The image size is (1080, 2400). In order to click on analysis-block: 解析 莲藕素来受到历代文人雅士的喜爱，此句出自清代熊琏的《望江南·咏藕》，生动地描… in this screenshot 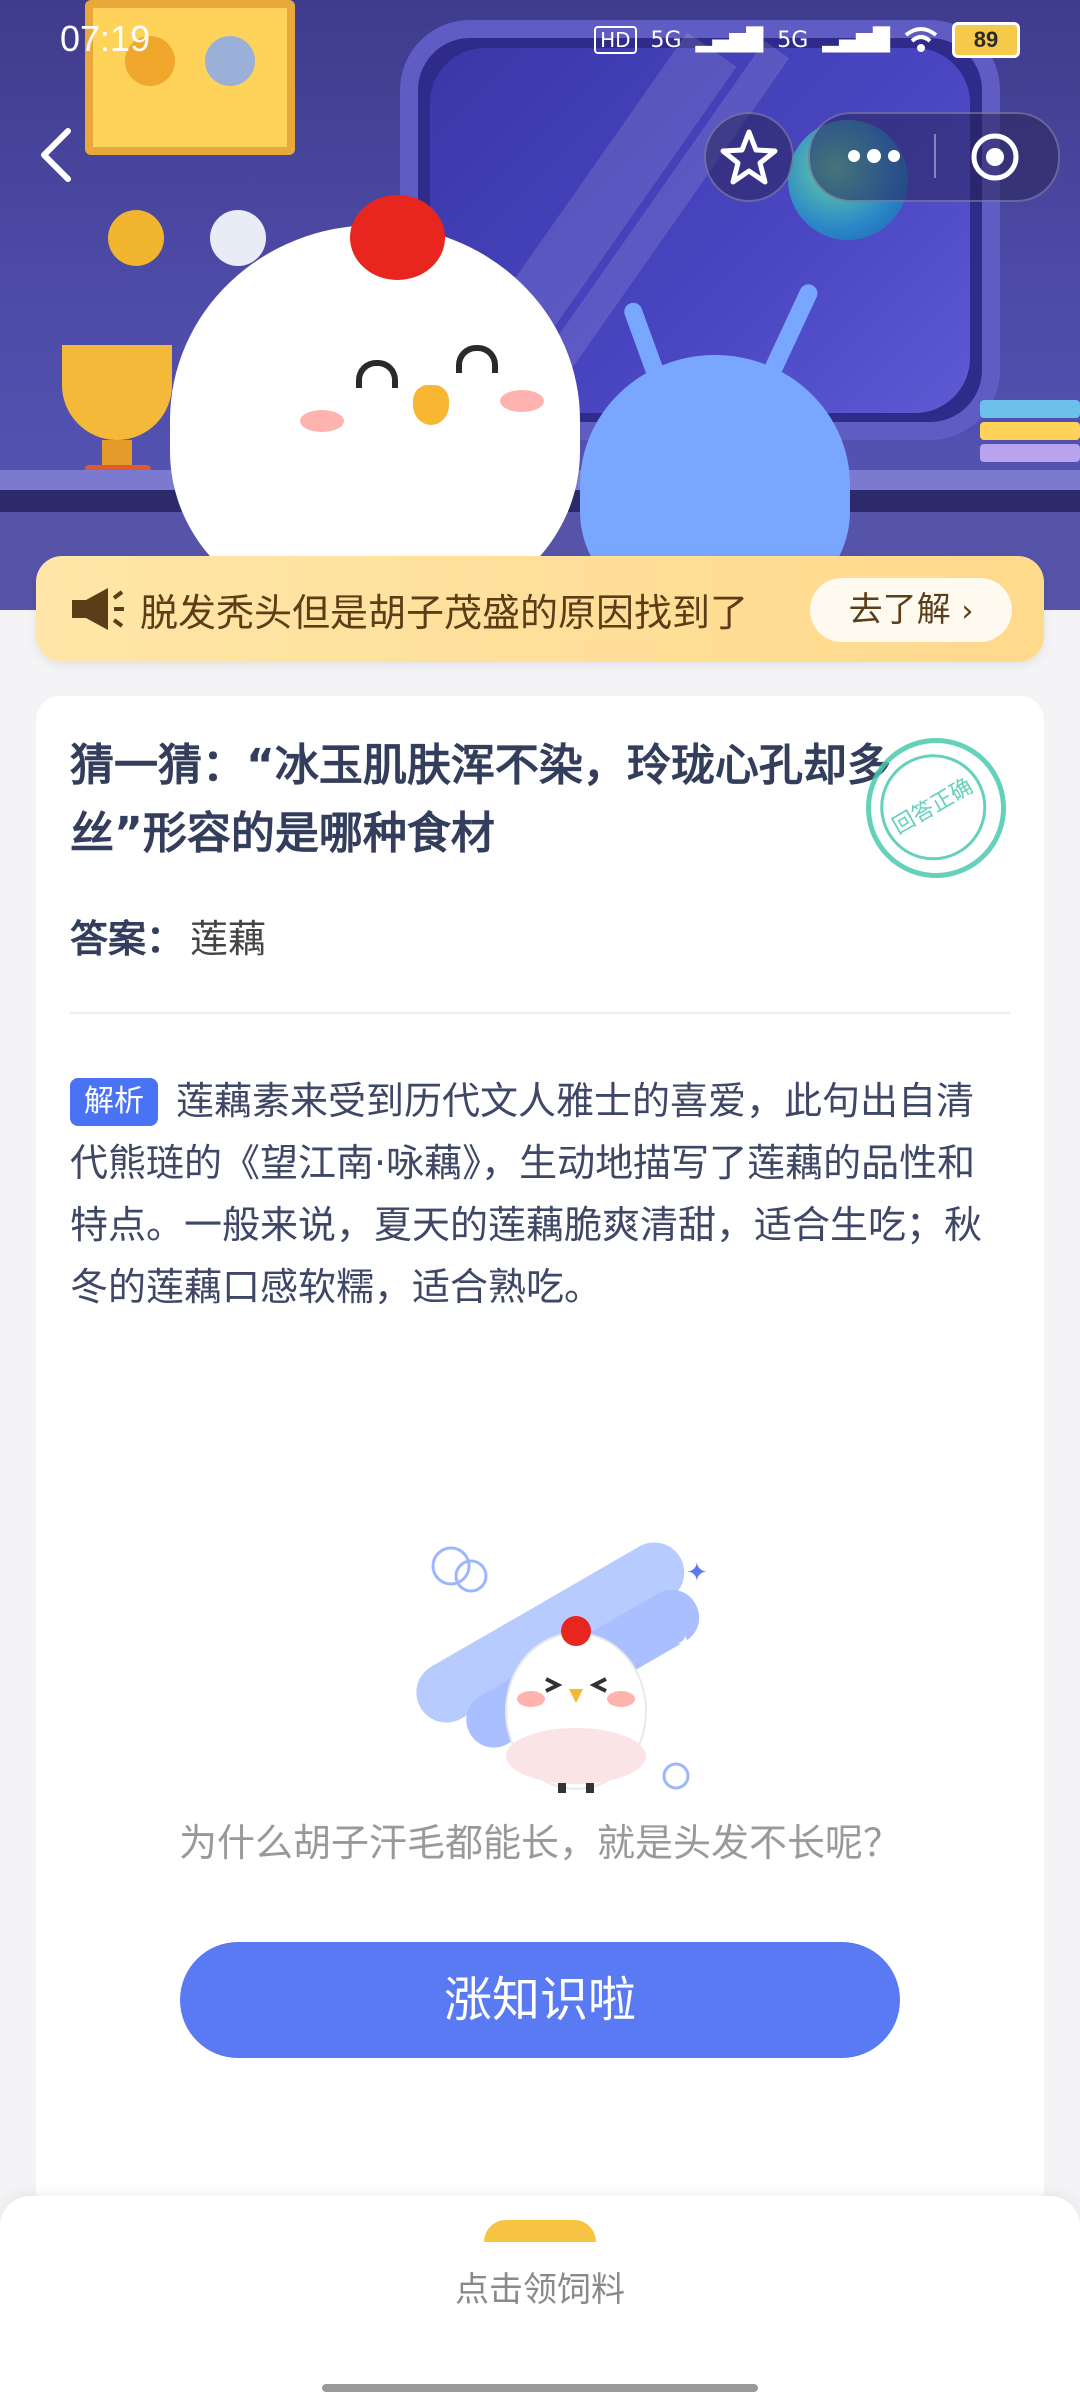, I will do `click(540, 1194)`.